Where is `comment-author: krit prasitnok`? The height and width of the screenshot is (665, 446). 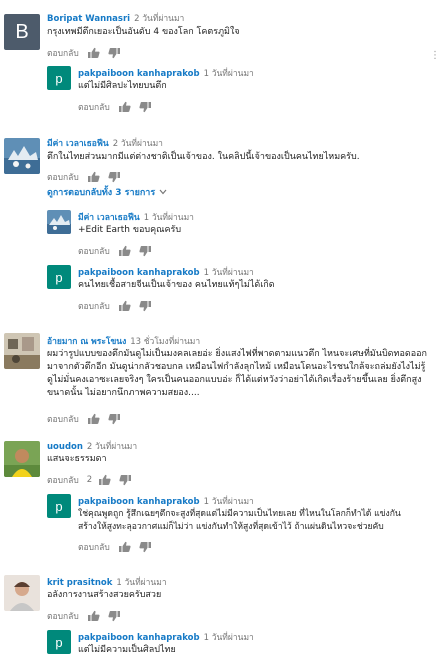 comment-author: krit prasitnok is located at coordinates (79, 583).